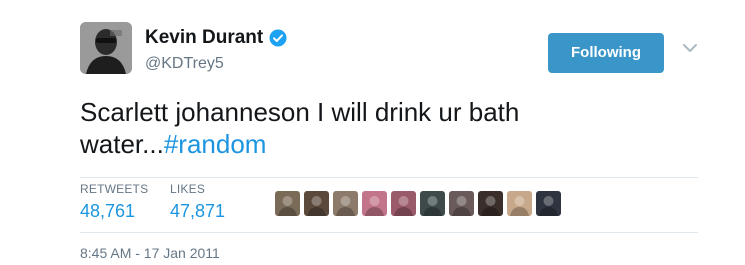 The height and width of the screenshot is (265, 745). Describe the element at coordinates (389, 232) in the screenshot. I see `divider-bottom` at that location.